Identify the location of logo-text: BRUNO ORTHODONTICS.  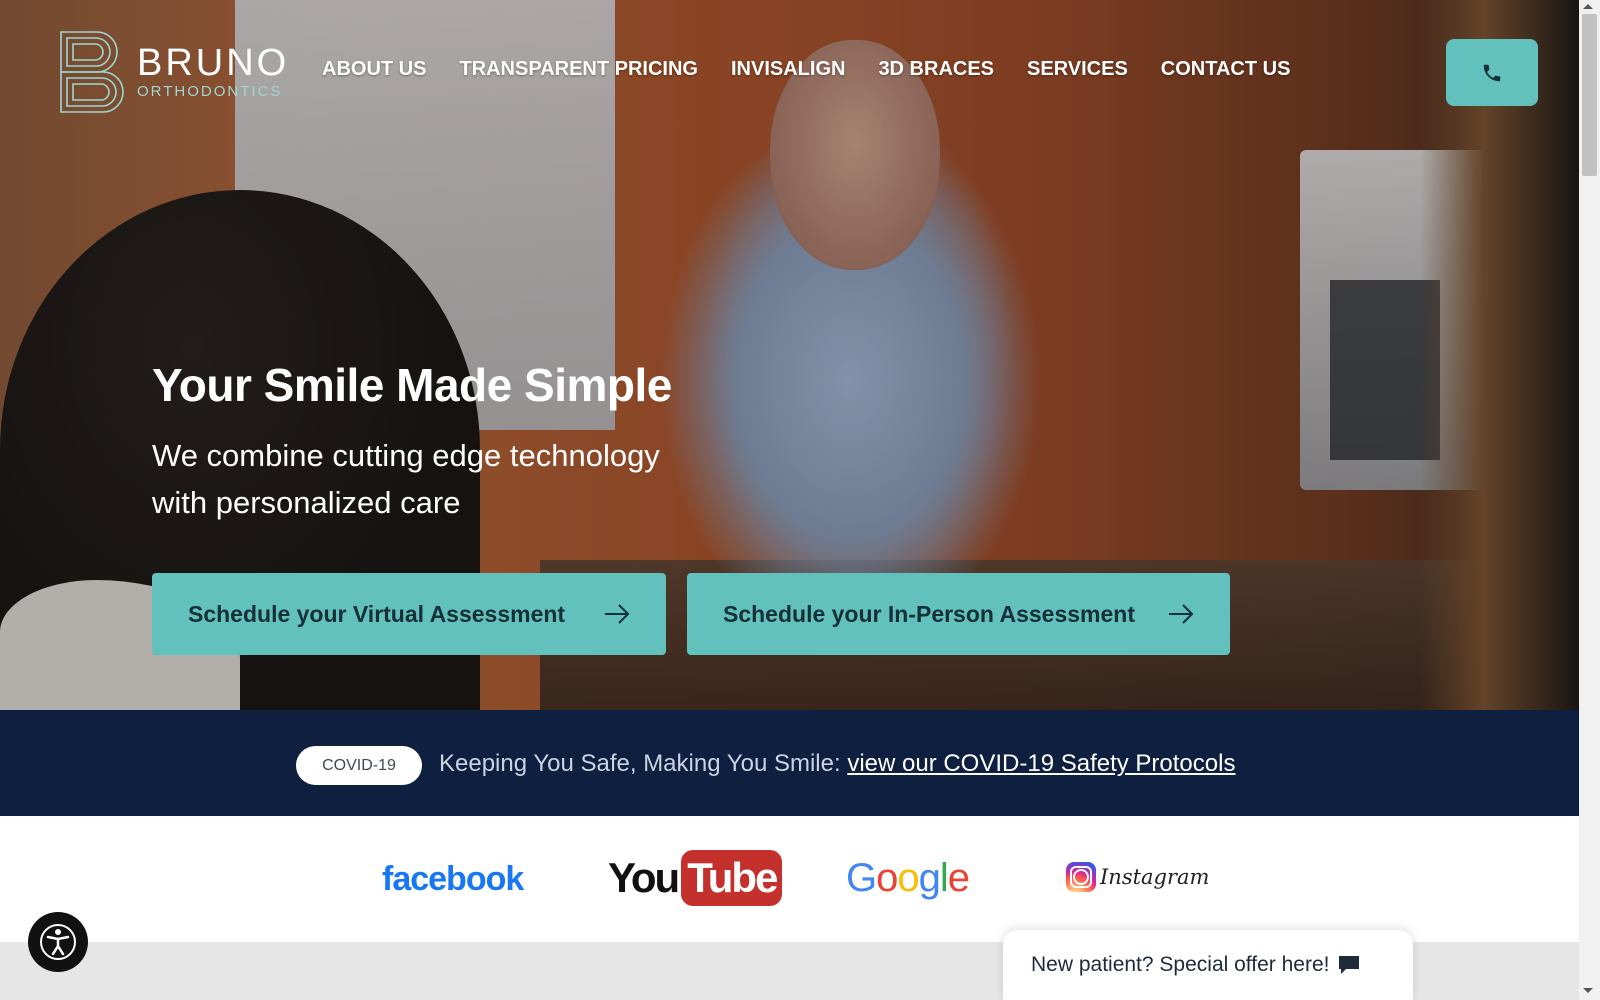
(213, 72).